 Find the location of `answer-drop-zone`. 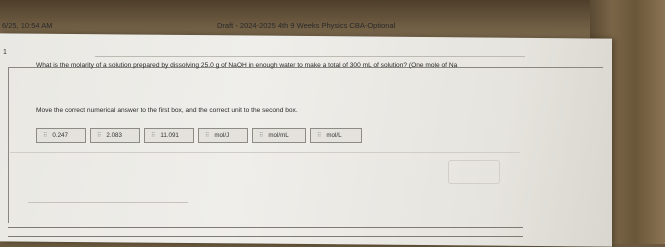

answer-drop-zone is located at coordinates (474, 172).